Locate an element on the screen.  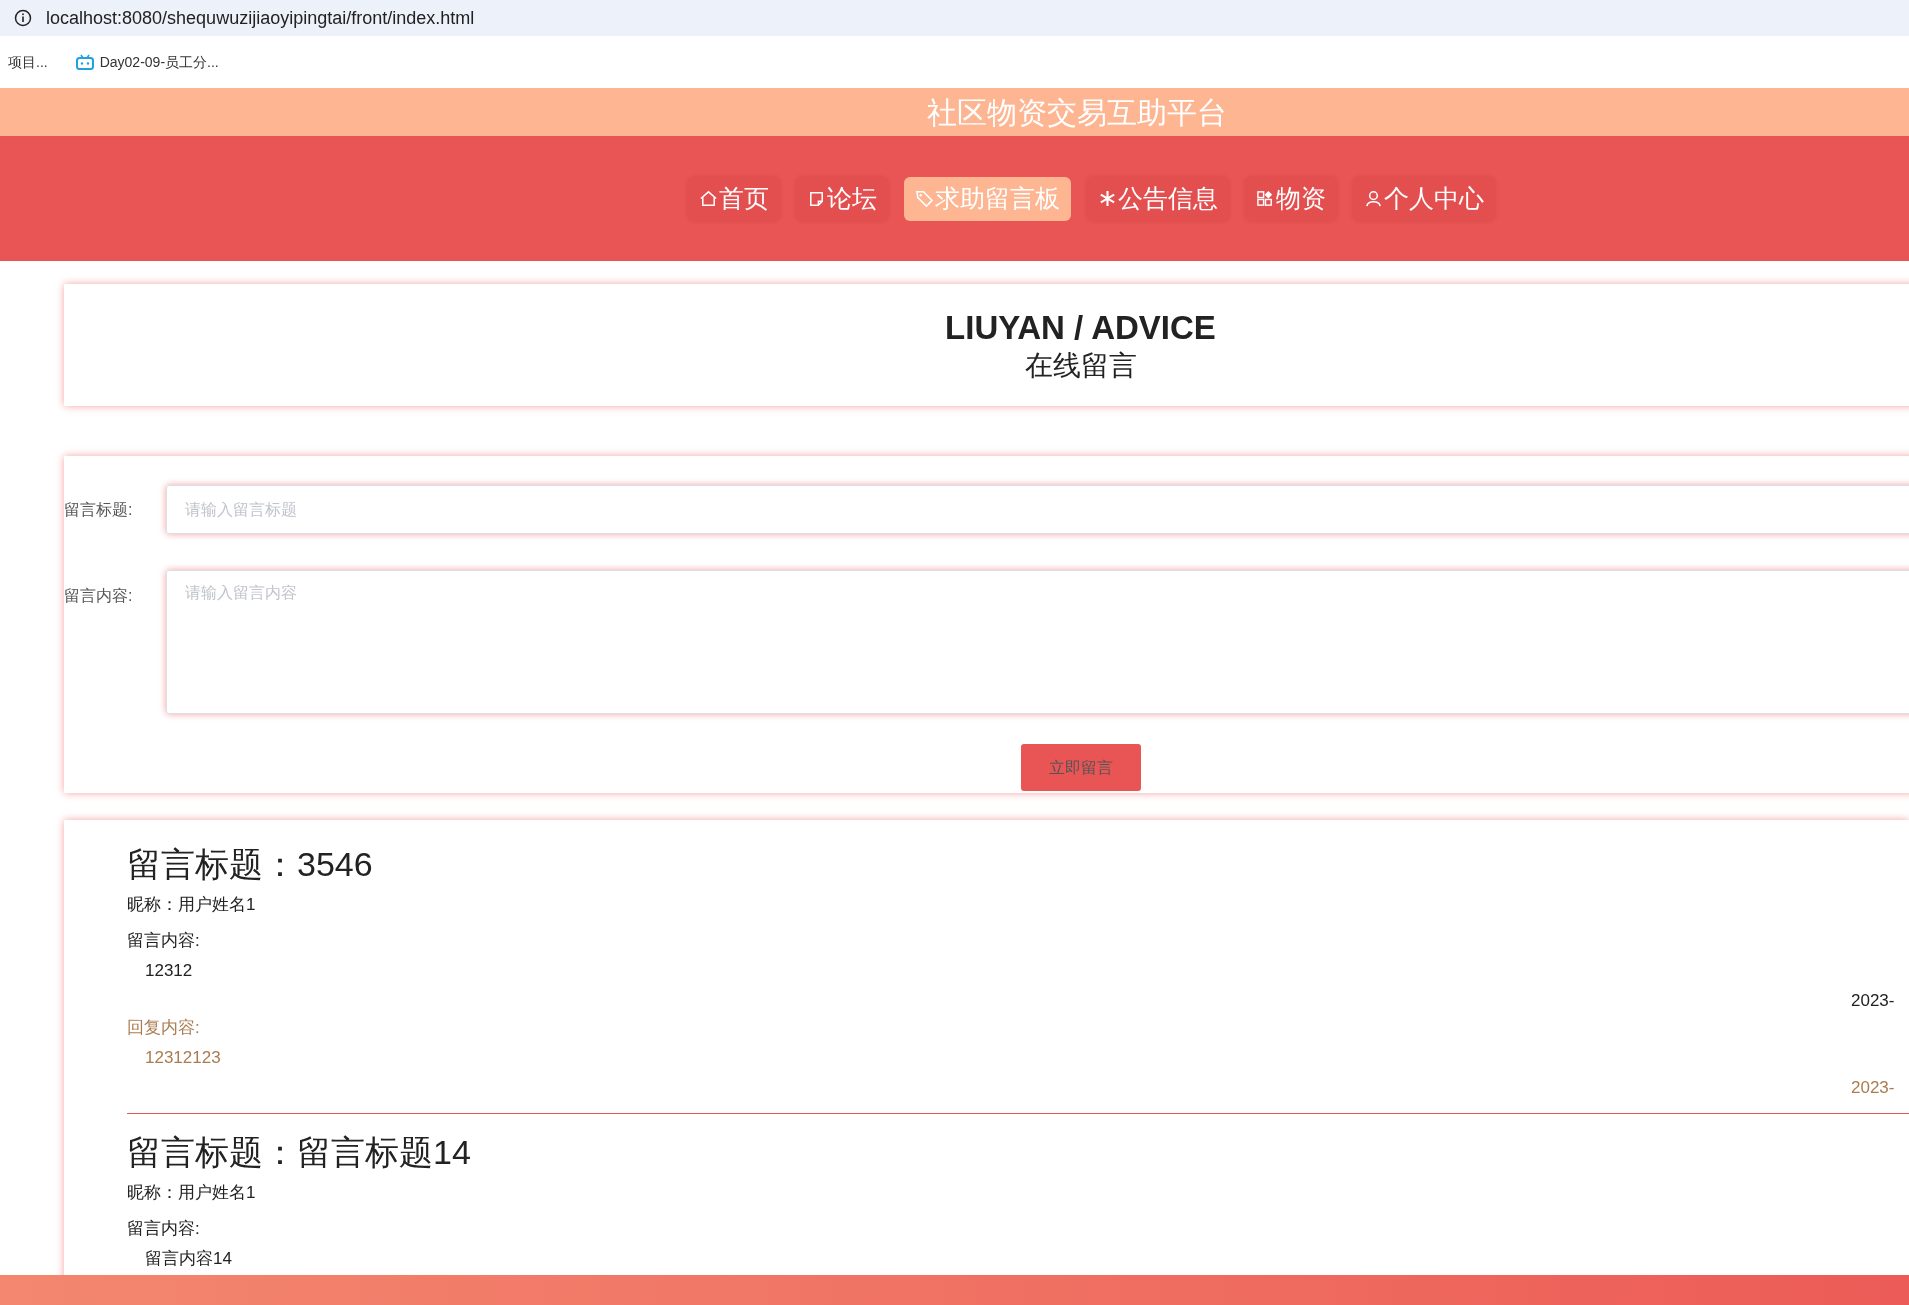
home-icon is located at coordinates (708, 198).